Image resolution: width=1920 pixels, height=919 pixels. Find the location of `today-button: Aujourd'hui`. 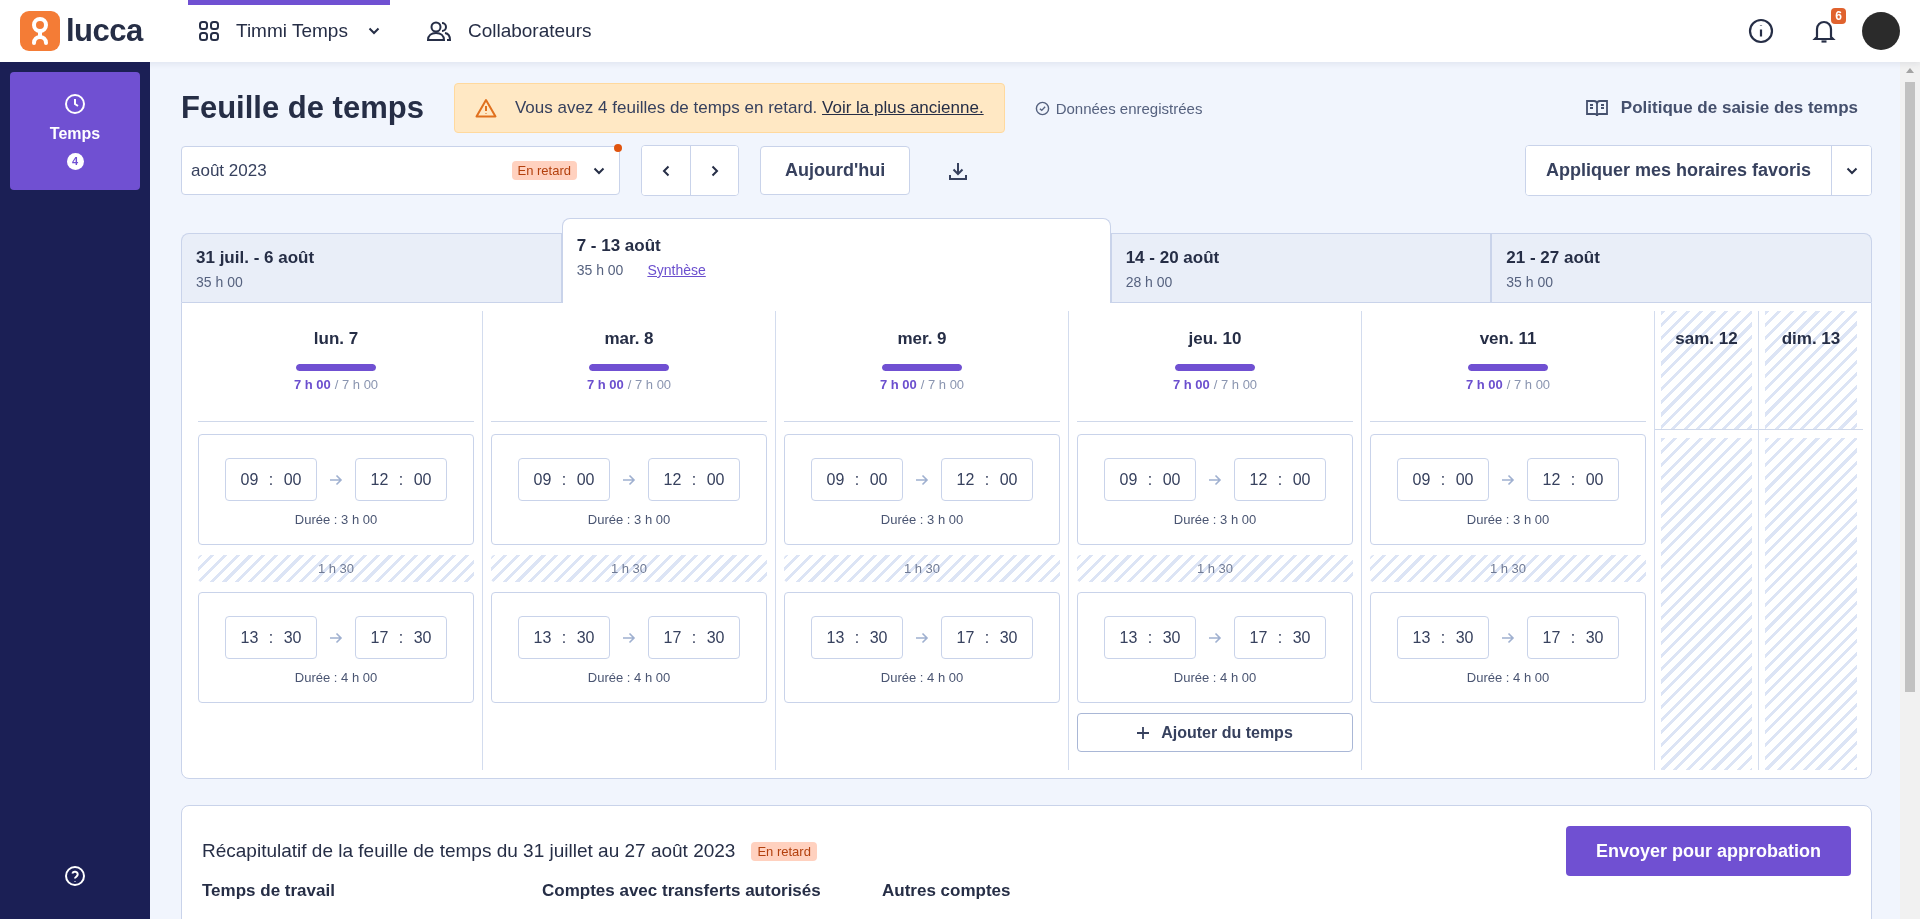

today-button: Aujourd'hui is located at coordinates (835, 170).